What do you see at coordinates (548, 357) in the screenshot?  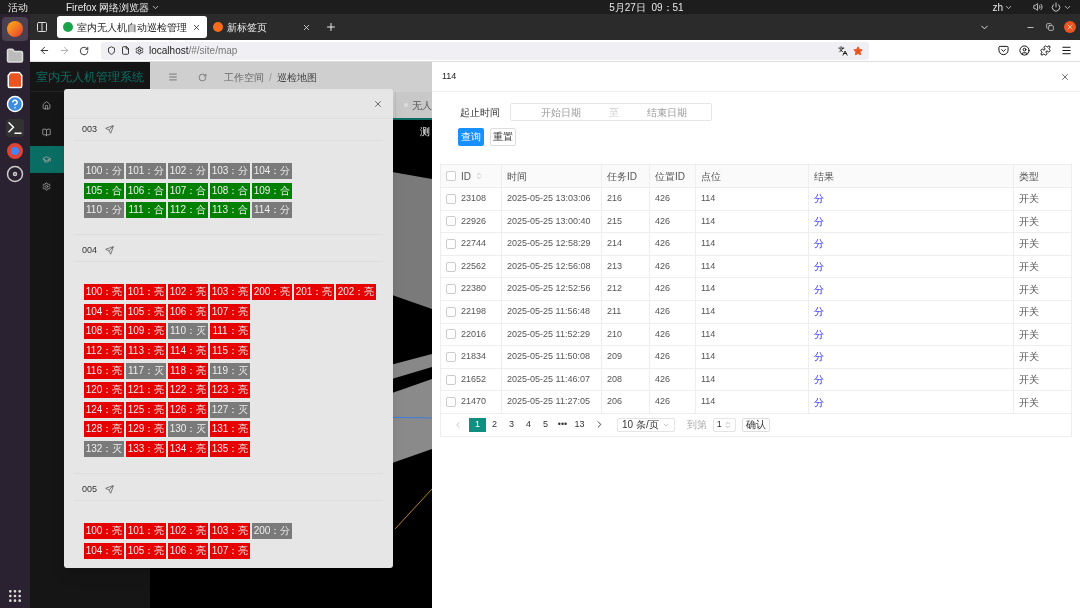 I see `table-cell: 2025-05-25 11:50:08` at bounding box center [548, 357].